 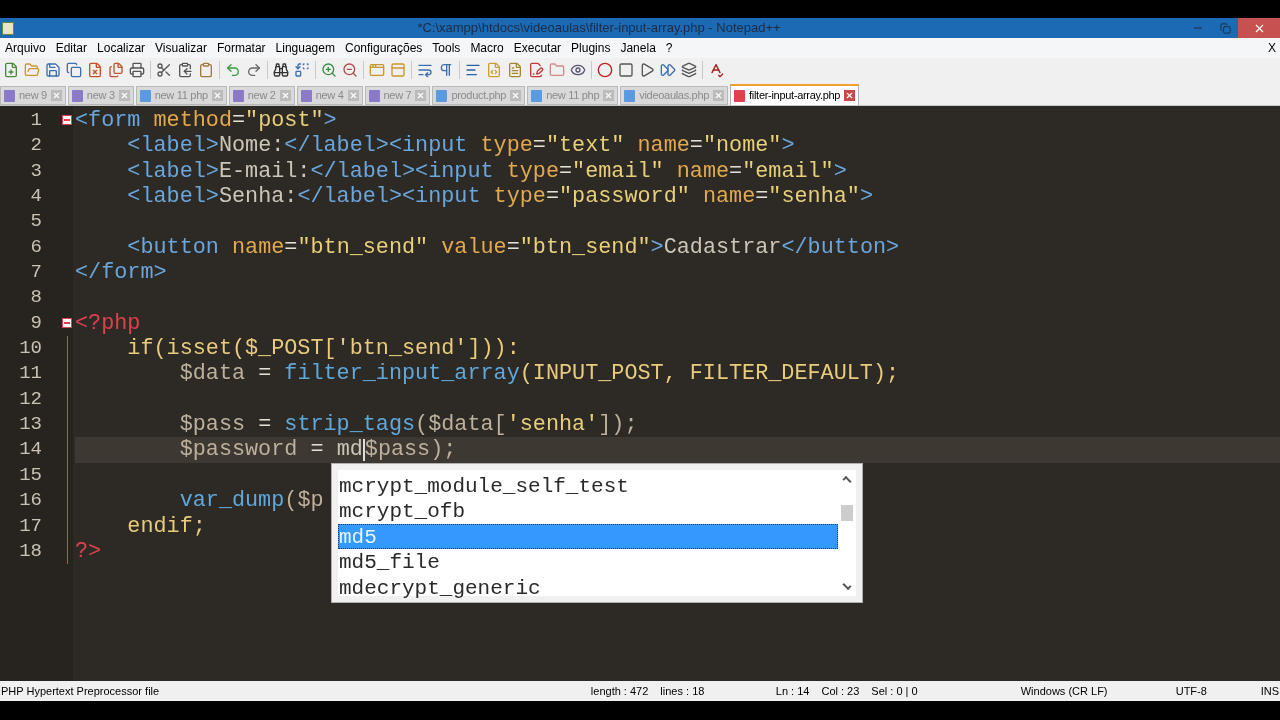 What do you see at coordinates (668, 70) in the screenshot?
I see `fast-forward-icon` at bounding box center [668, 70].